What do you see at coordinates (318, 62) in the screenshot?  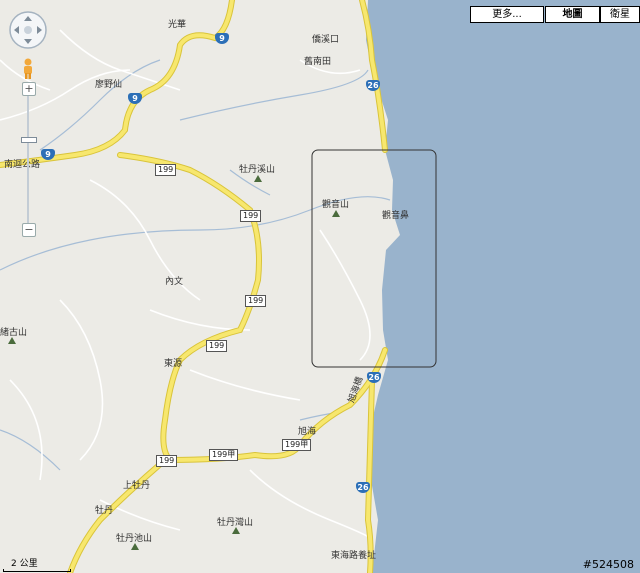 I see `place-label: 舊南田` at bounding box center [318, 62].